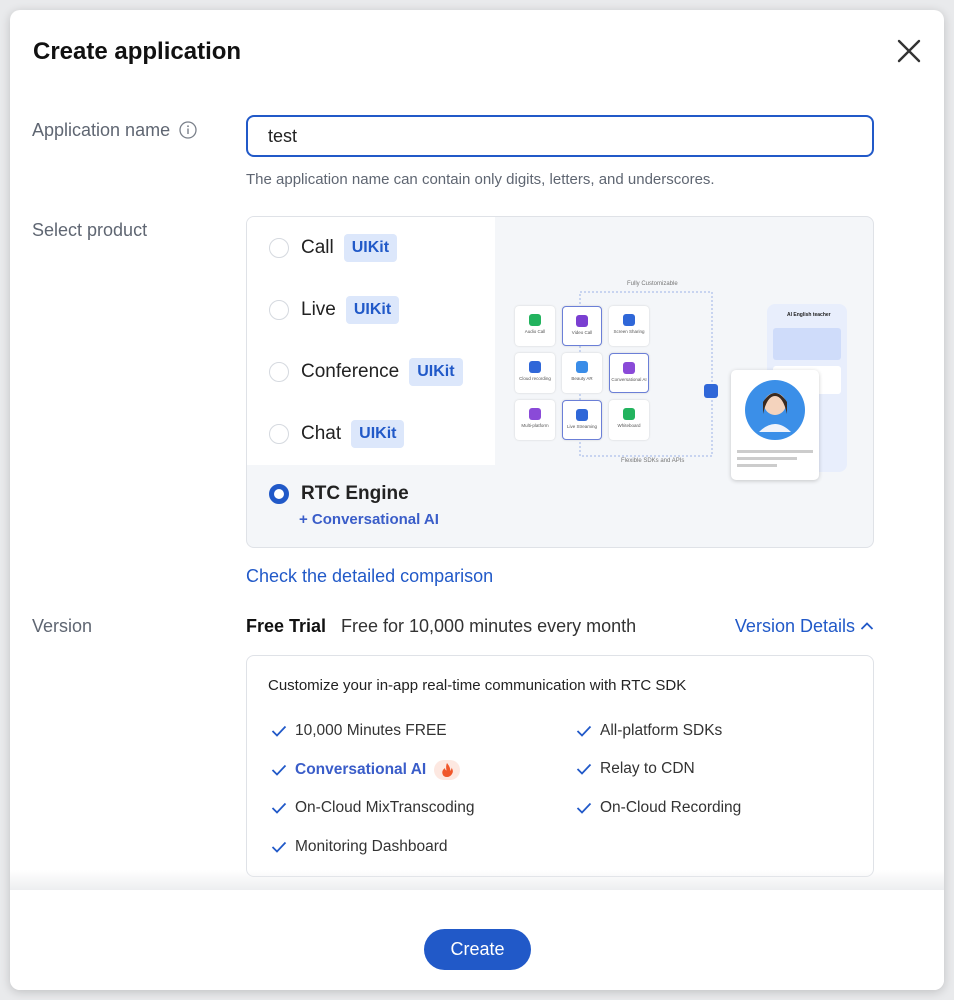 The image size is (954, 1000). I want to click on tile-whiteboard: Whiteboard, so click(629, 420).